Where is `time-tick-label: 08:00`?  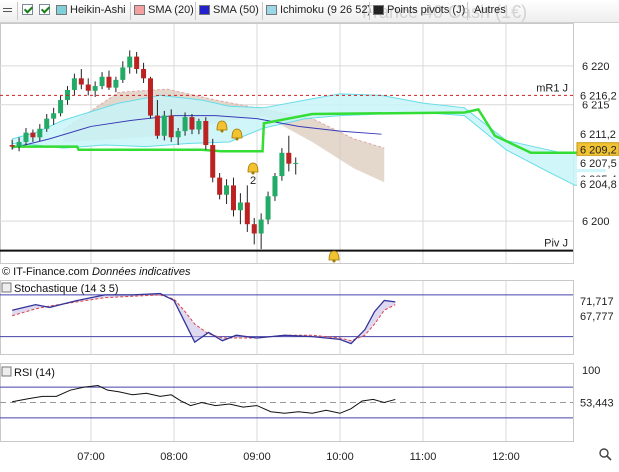
time-tick-label: 08:00 is located at coordinates (174, 457).